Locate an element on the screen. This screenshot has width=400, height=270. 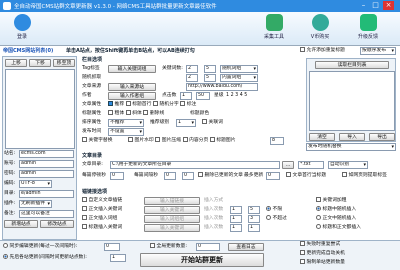
right-check-3: 标题和正文都插入 is located at coordinates (338, 228).